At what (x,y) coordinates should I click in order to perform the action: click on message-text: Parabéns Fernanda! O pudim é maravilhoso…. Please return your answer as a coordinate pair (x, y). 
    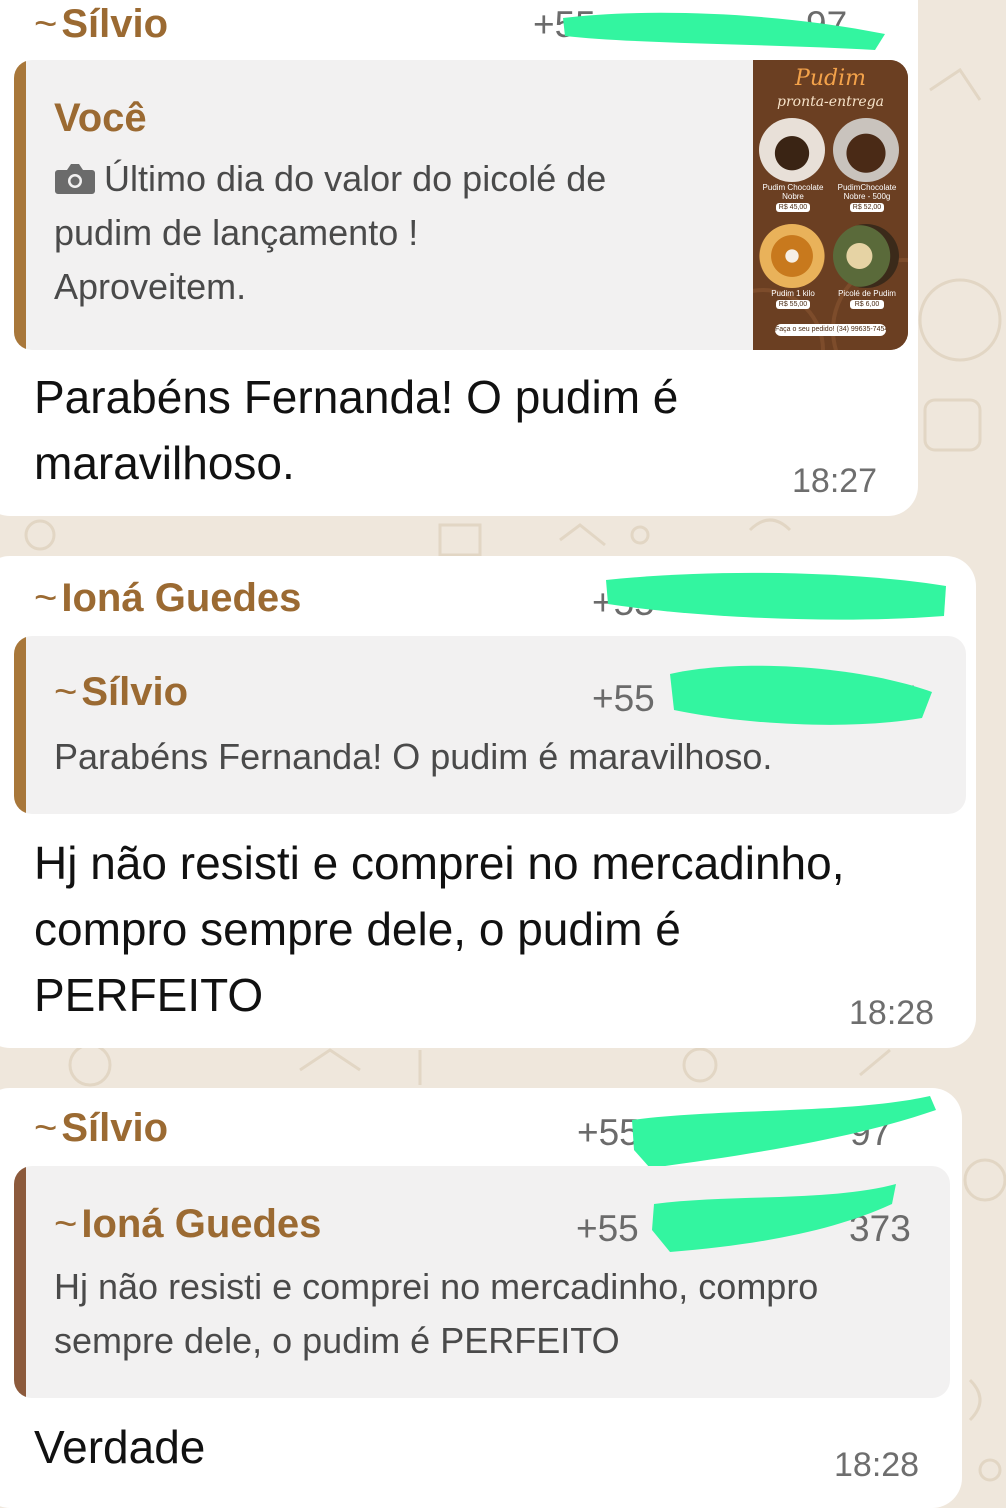
    Looking at the image, I should click on (356, 430).